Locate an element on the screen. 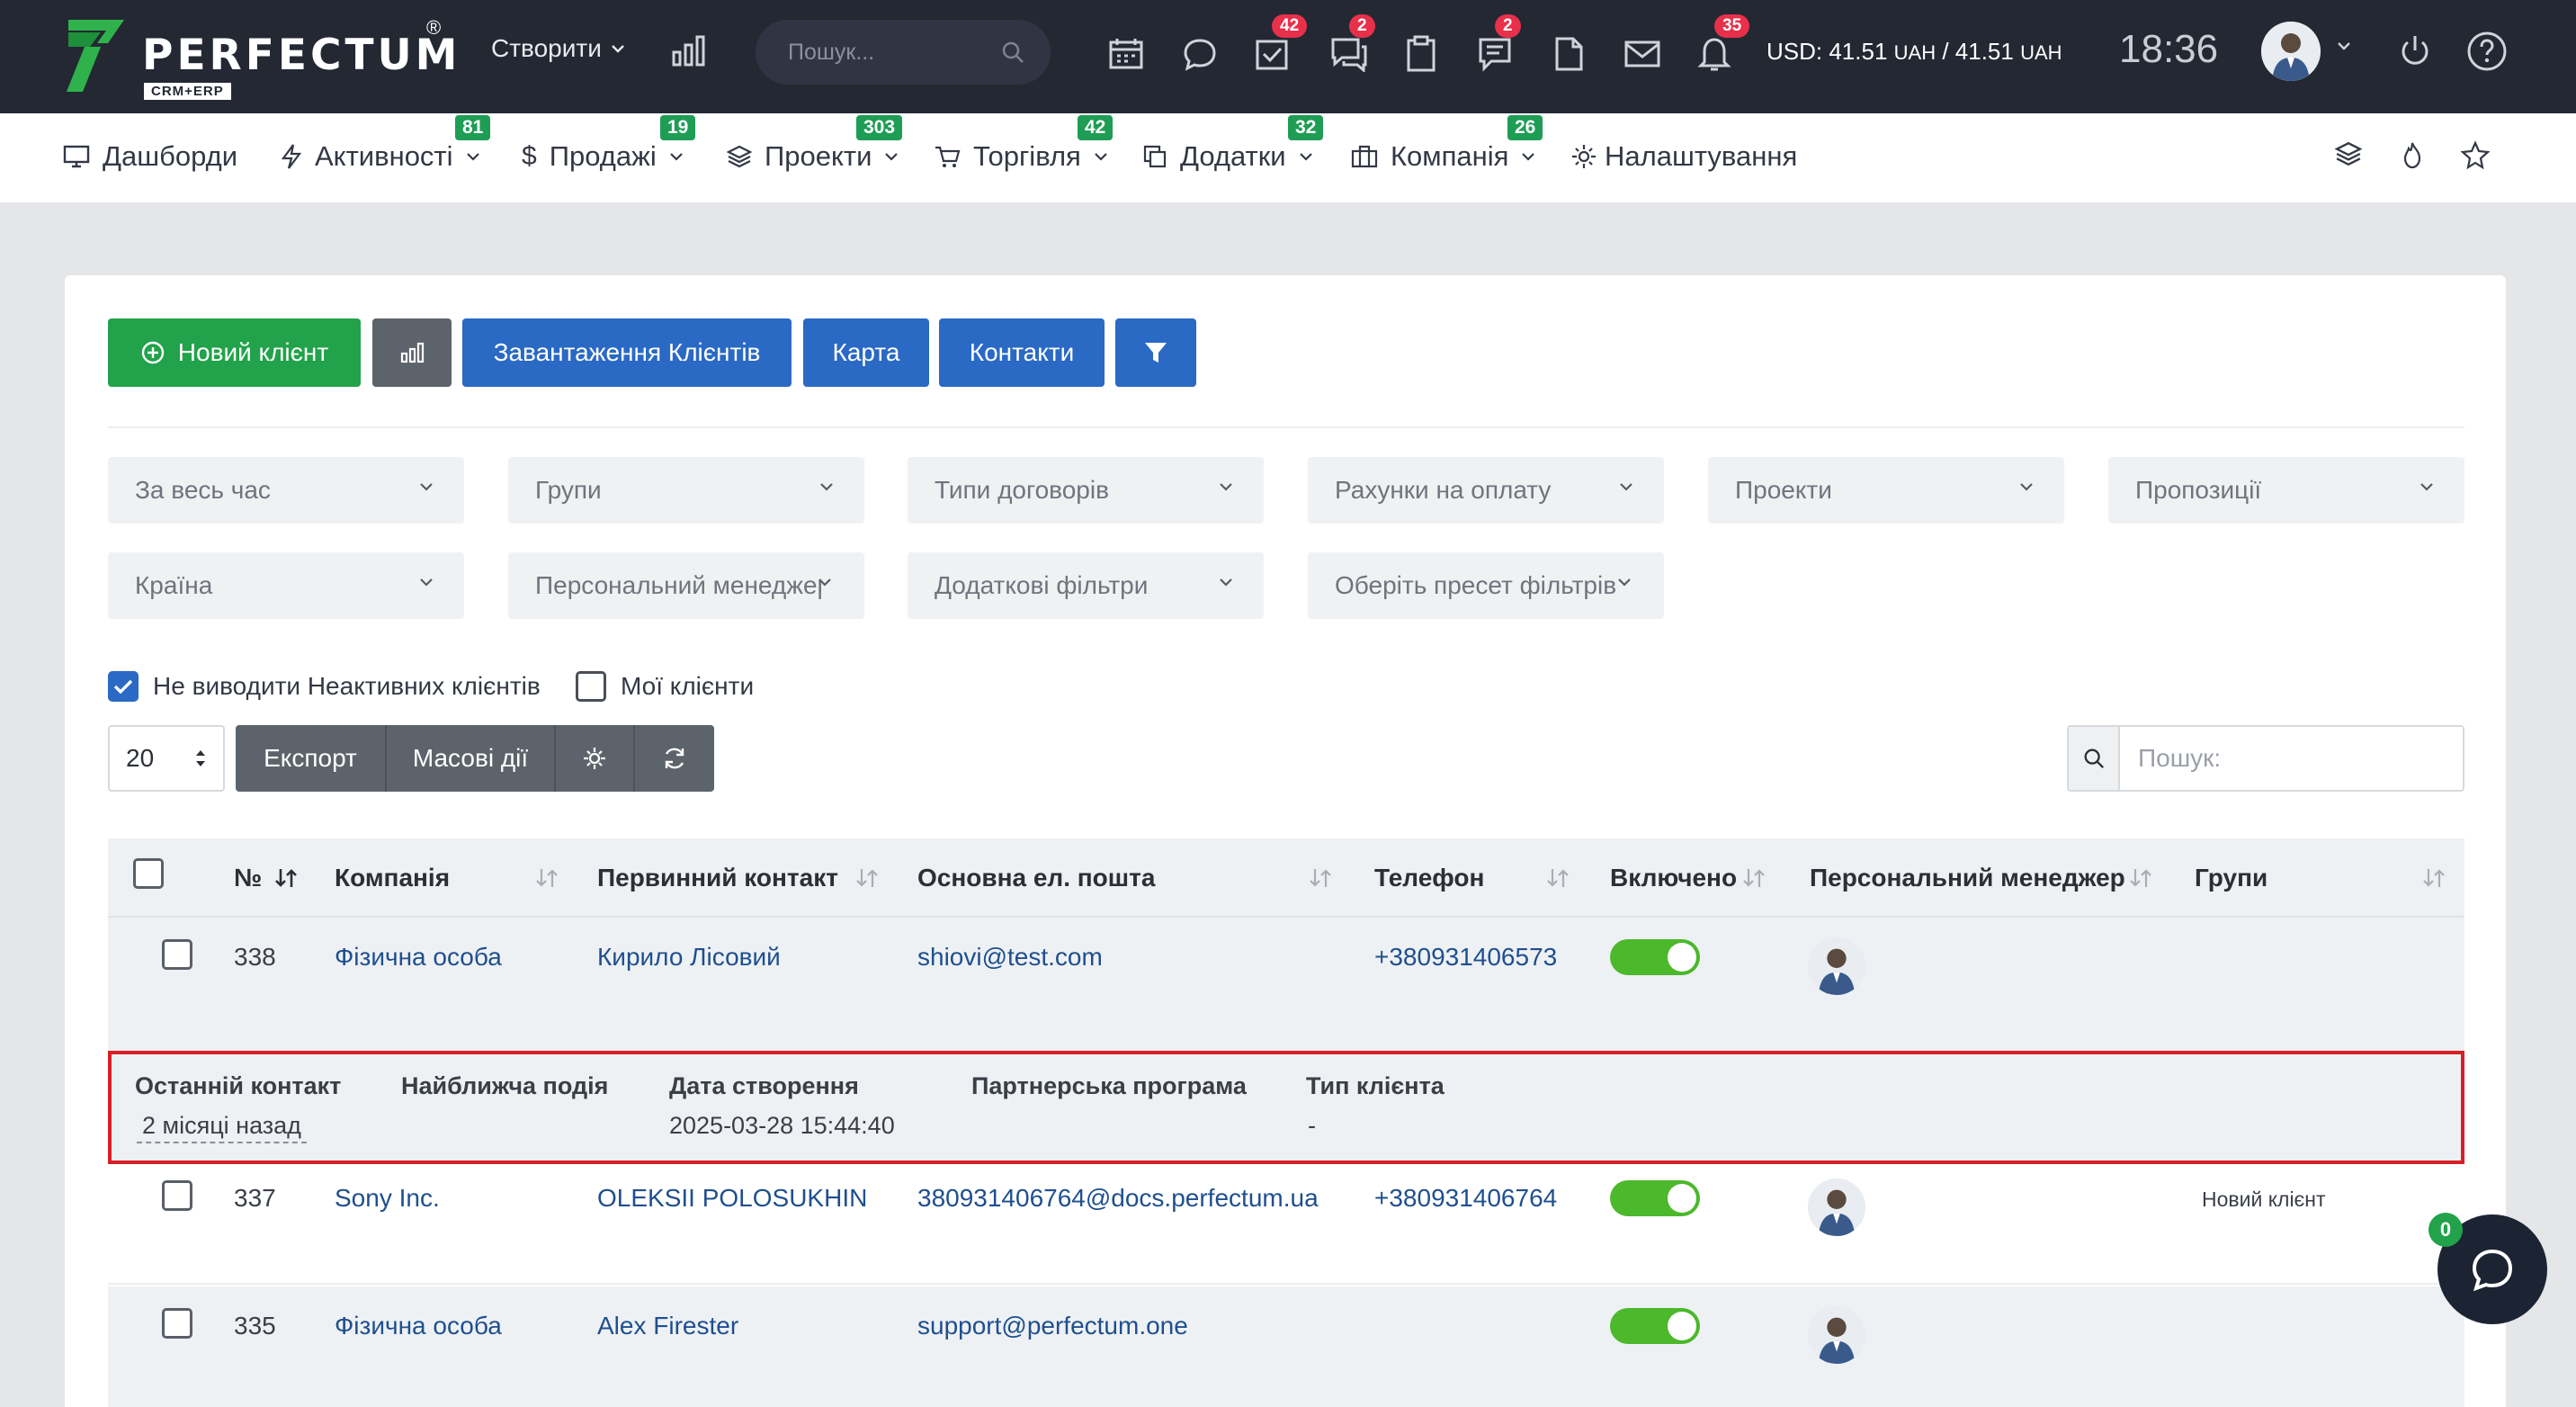 The height and width of the screenshot is (1407, 2576). mail-icon is located at coordinates (1642, 54).